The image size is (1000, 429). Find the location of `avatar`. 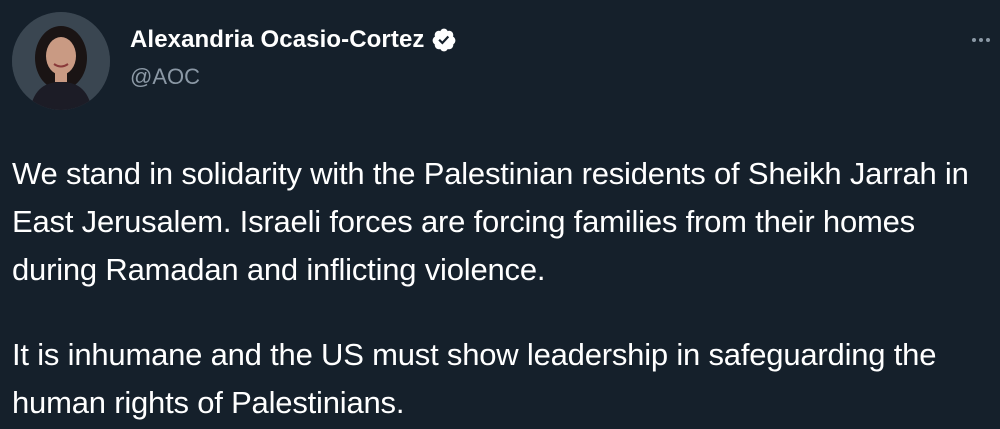

avatar is located at coordinates (61, 61).